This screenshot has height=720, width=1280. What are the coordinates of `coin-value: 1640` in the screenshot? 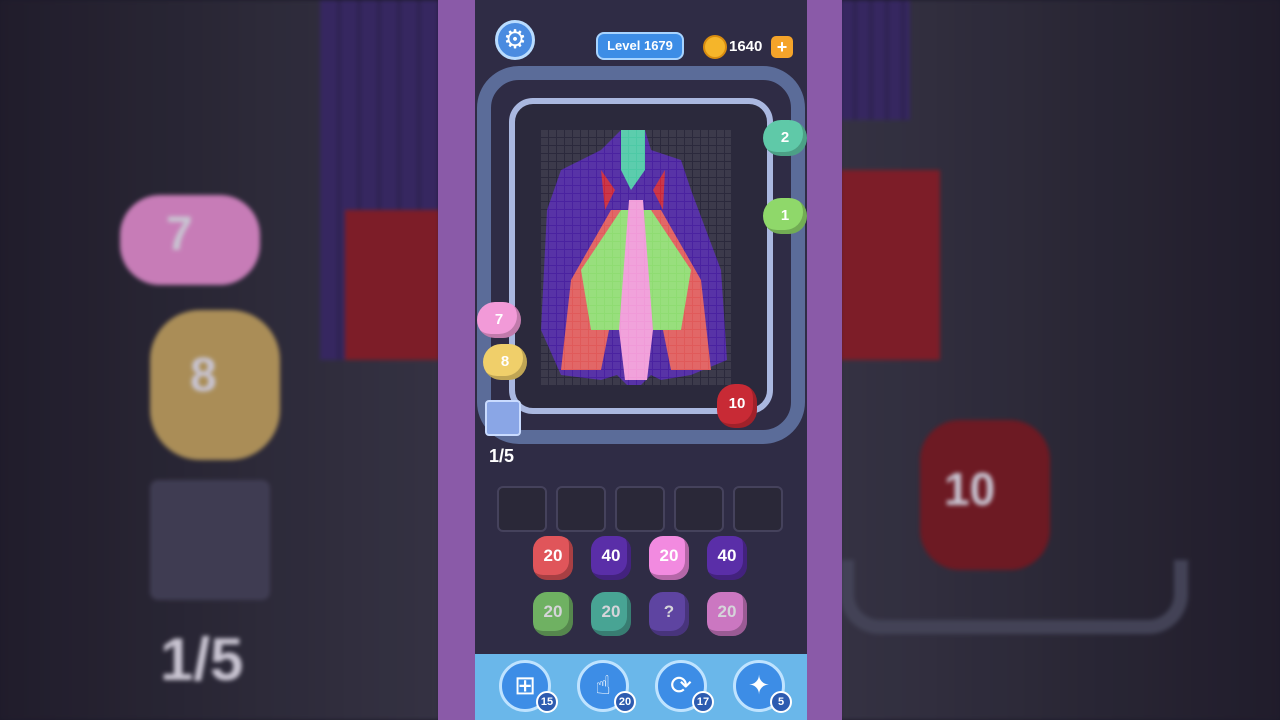 It's located at (746, 46).